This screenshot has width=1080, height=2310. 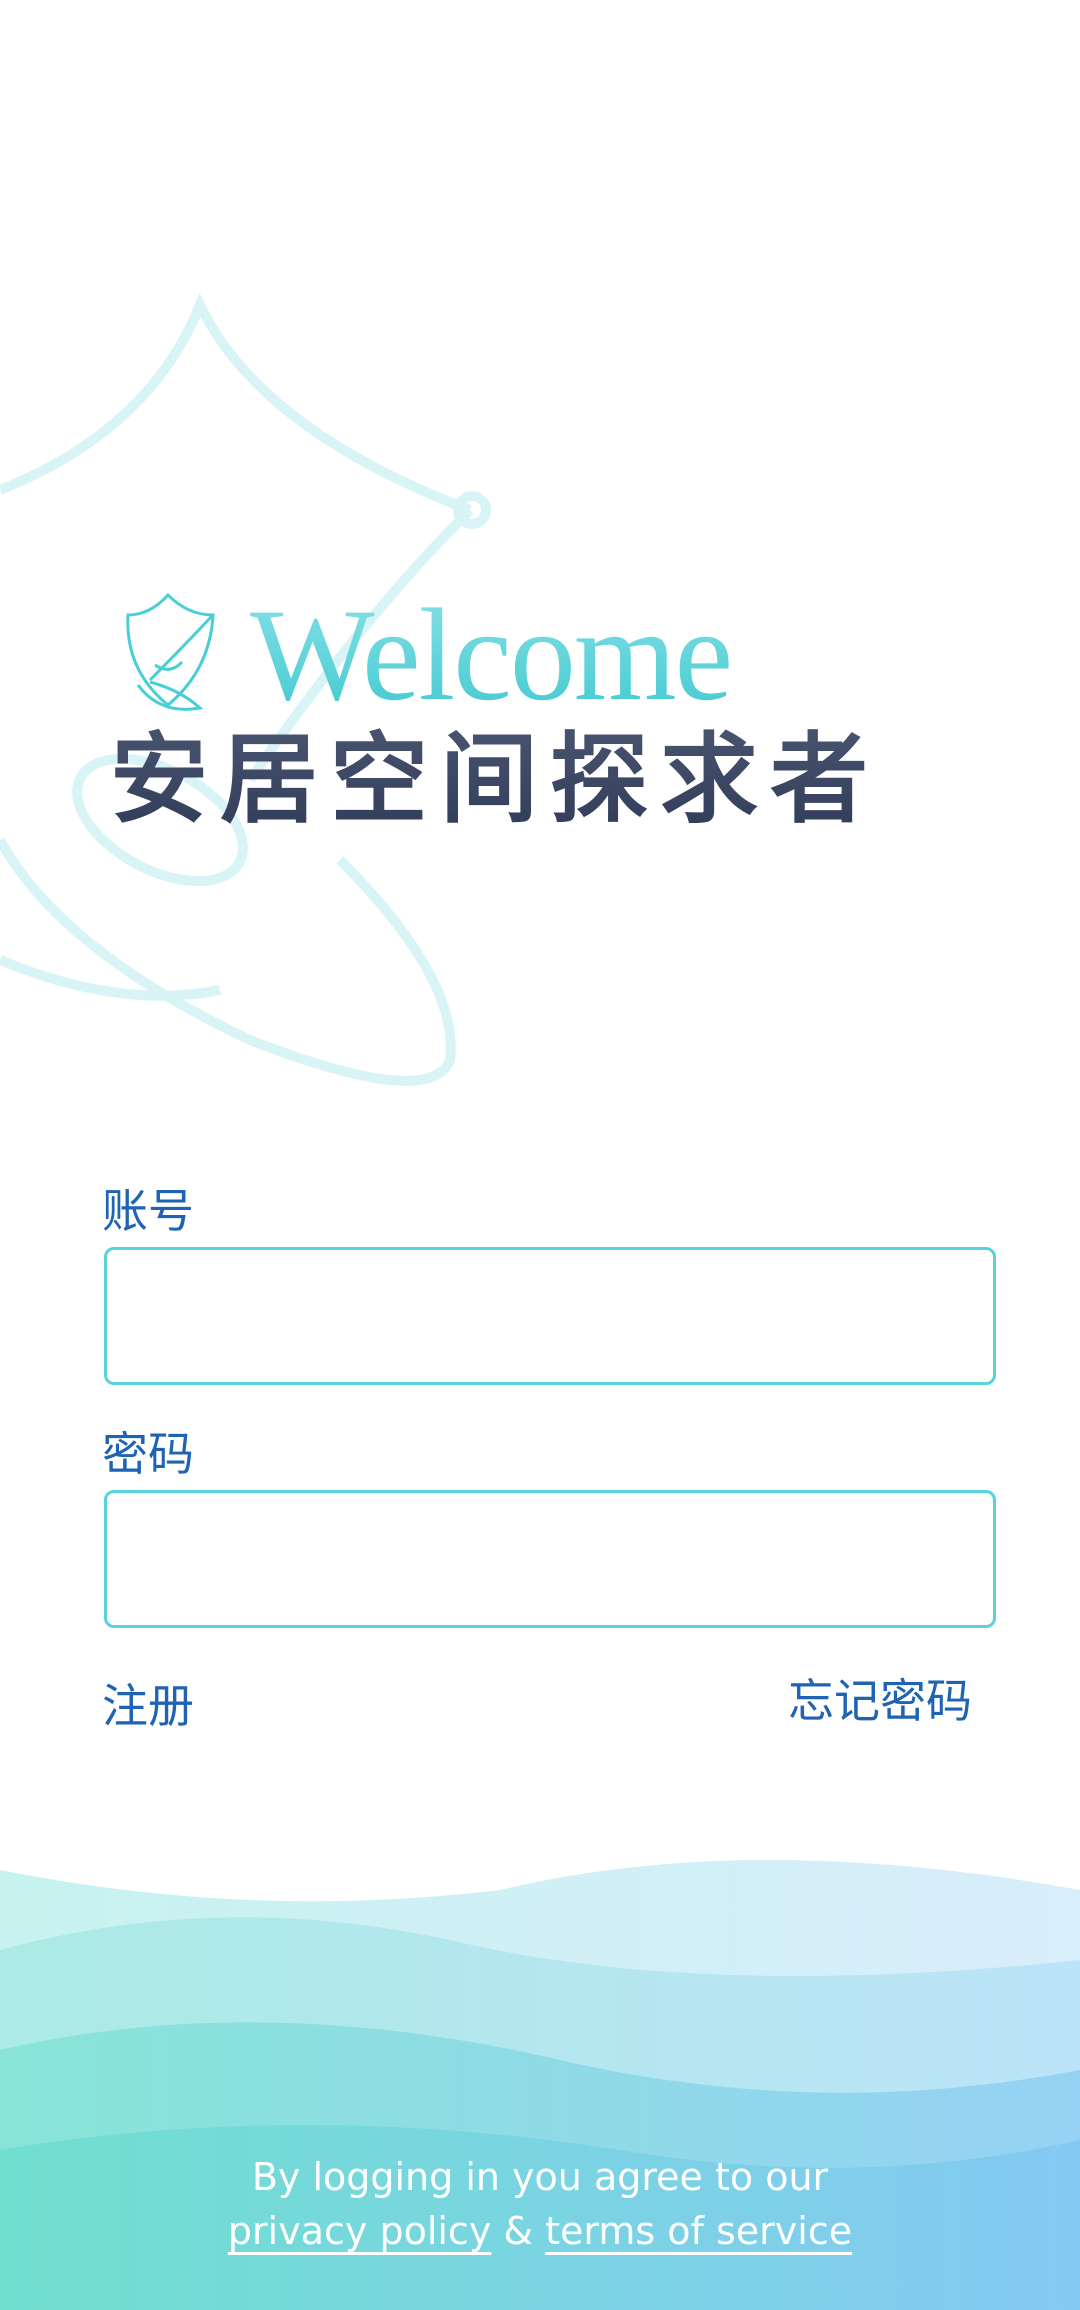 I want to click on register-link: 注册, so click(x=148, y=1703).